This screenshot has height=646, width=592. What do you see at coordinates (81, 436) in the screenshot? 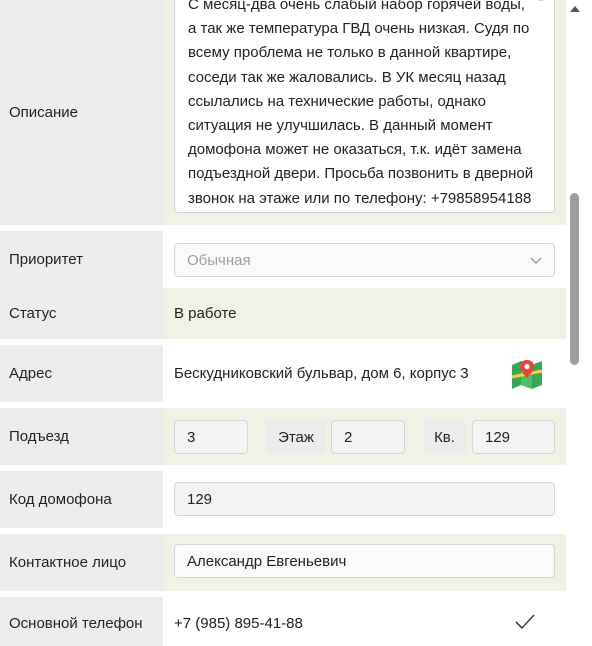
I see `entrance-label: Подъезд` at bounding box center [81, 436].